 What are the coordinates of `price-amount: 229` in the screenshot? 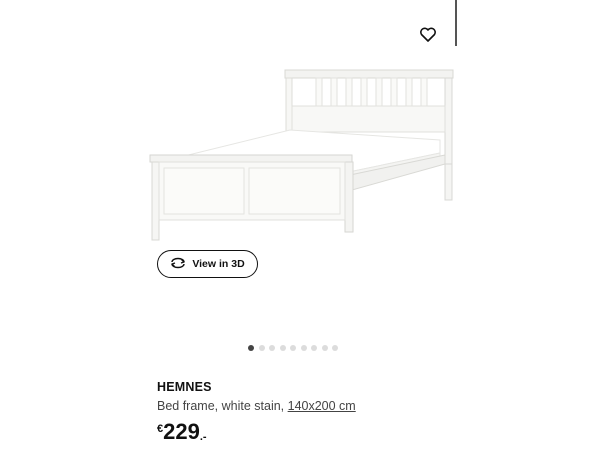 It's located at (181, 431).